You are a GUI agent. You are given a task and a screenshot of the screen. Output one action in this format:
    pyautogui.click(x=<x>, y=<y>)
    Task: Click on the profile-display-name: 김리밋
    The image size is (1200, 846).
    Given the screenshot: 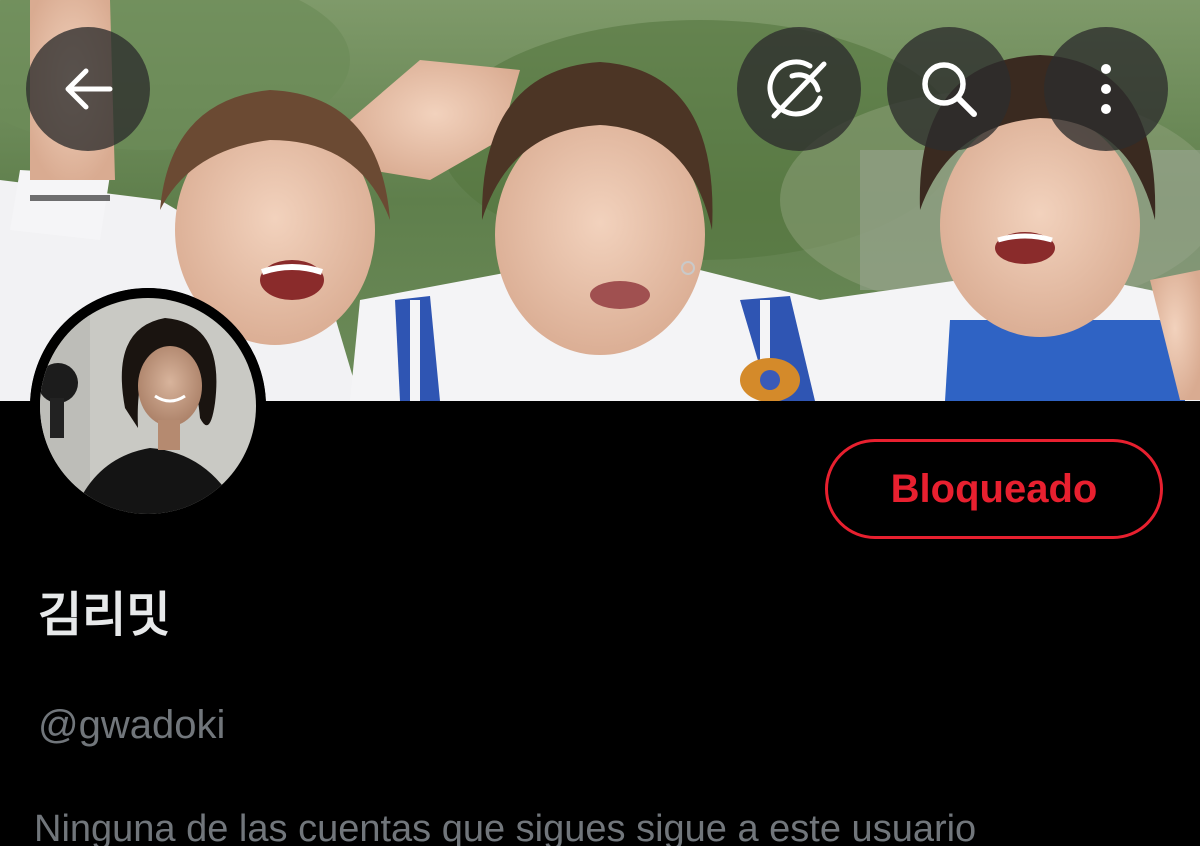 What is the action you would take?
    pyautogui.click(x=104, y=615)
    